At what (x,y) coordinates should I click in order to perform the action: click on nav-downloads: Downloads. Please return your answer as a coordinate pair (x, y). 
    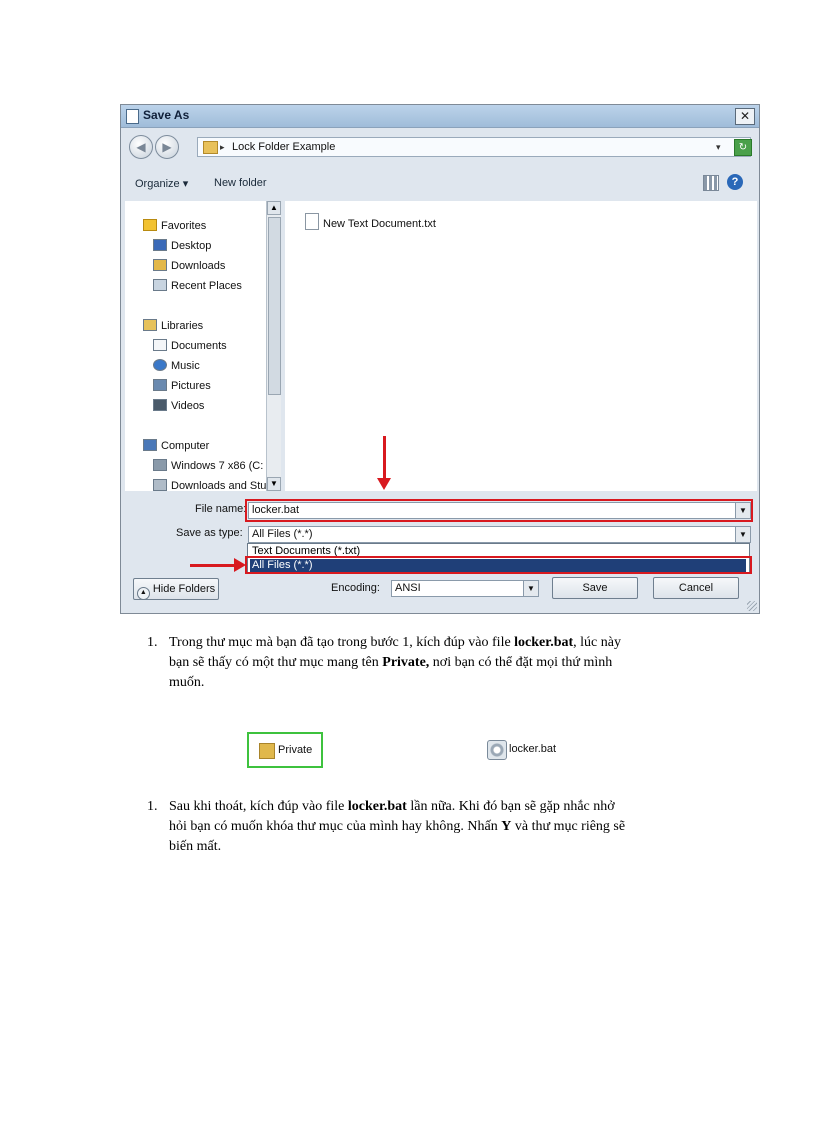
    Looking at the image, I should click on (189, 265).